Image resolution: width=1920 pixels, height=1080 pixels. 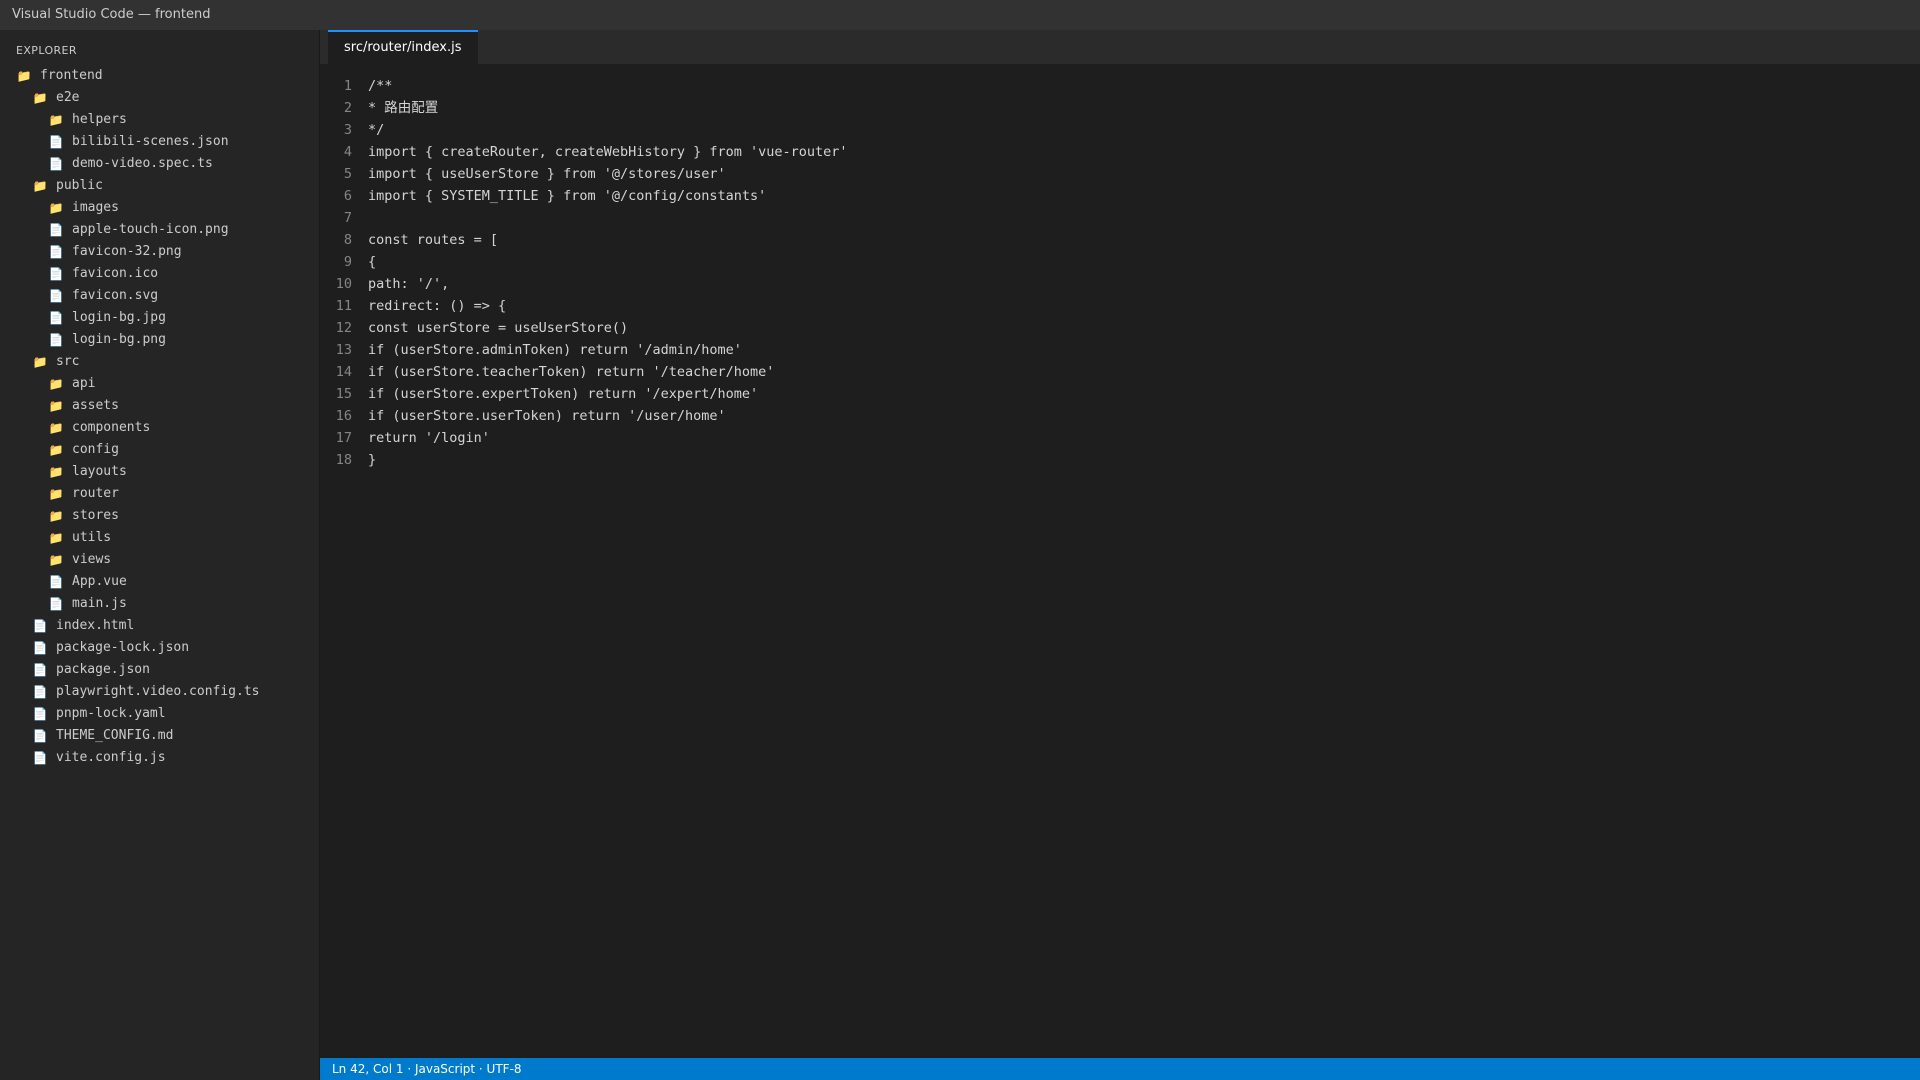 I want to click on tree-file: 📄 favicon-32.png, so click(x=160, y=252).